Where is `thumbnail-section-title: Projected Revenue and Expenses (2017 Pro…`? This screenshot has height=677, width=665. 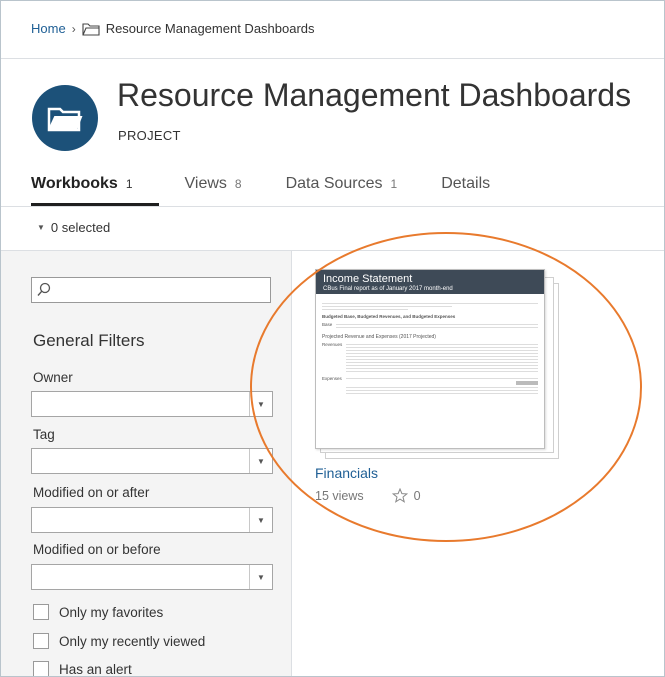
thumbnail-section-title: Projected Revenue and Expenses (2017 Pro… is located at coordinates (379, 337).